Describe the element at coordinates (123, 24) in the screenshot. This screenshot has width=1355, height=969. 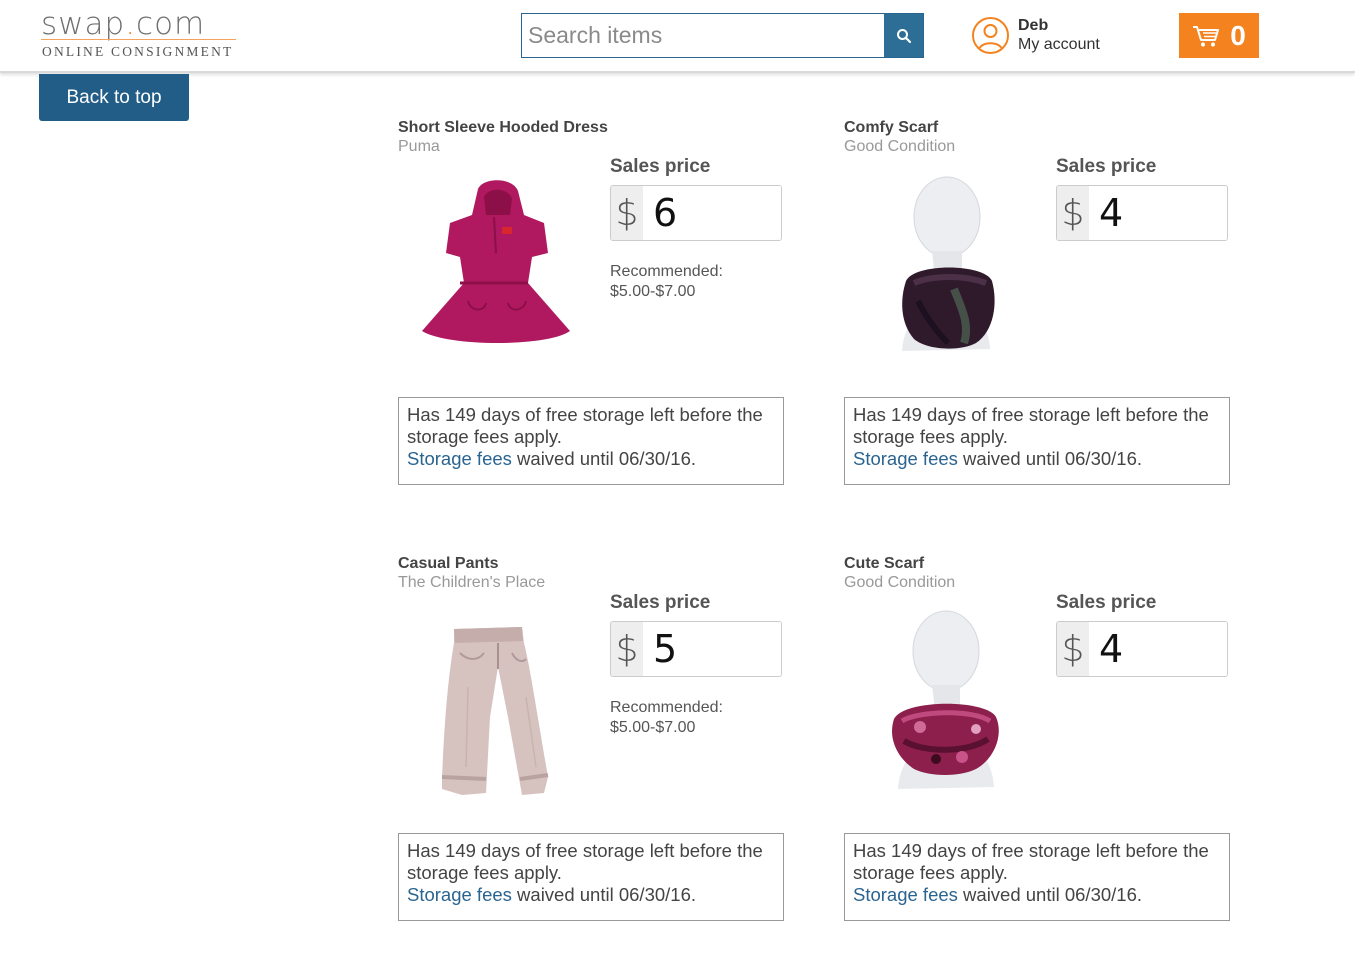
I see `logo-wordmark: swap.com` at that location.